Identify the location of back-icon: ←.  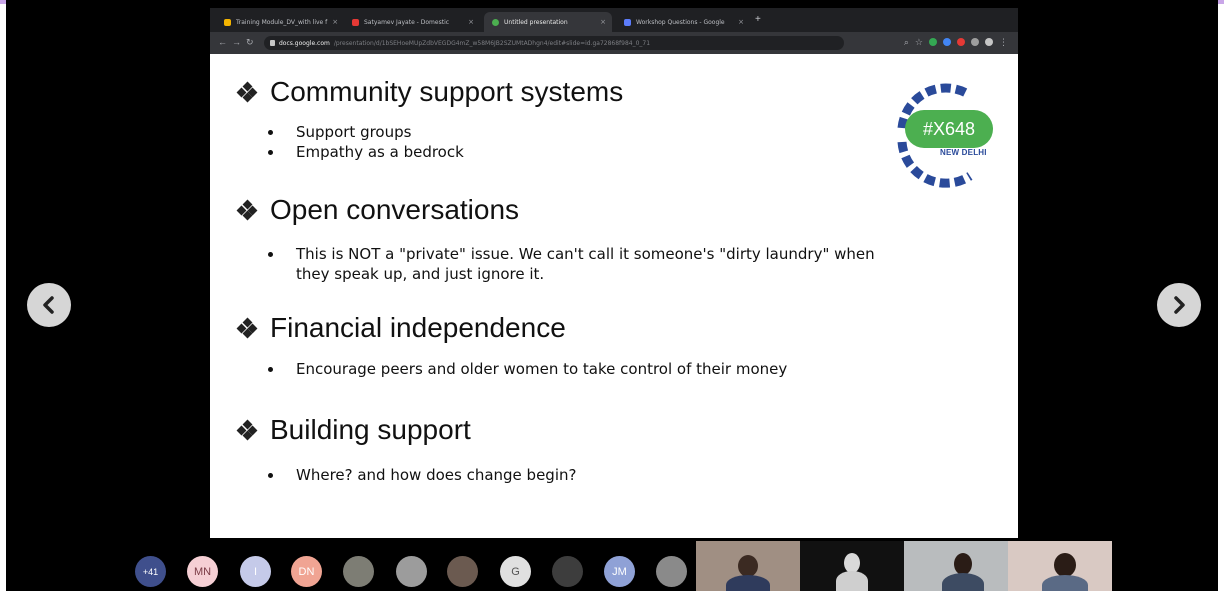
(222, 42).